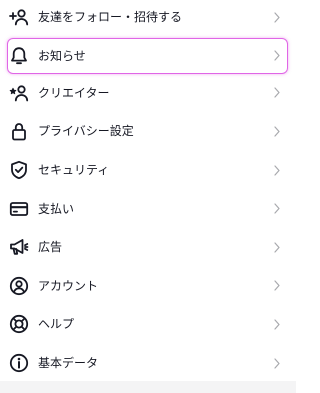  What do you see at coordinates (19, 131) in the screenshot?
I see `lock-icon` at bounding box center [19, 131].